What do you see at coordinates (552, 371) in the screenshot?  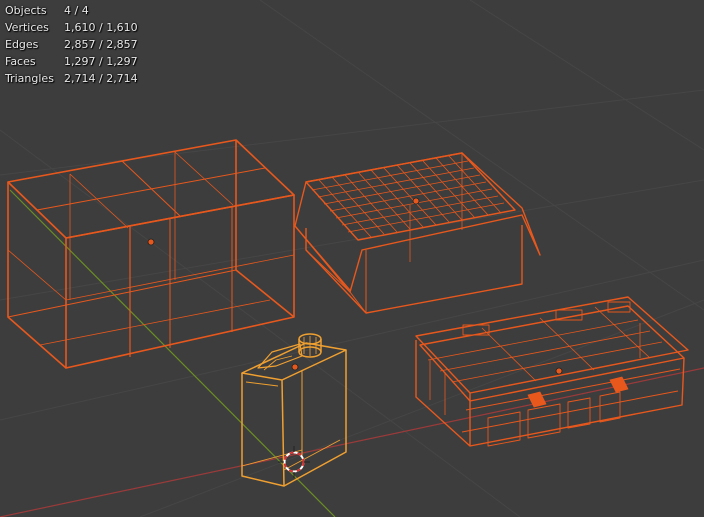 I see `object-tool-case` at bounding box center [552, 371].